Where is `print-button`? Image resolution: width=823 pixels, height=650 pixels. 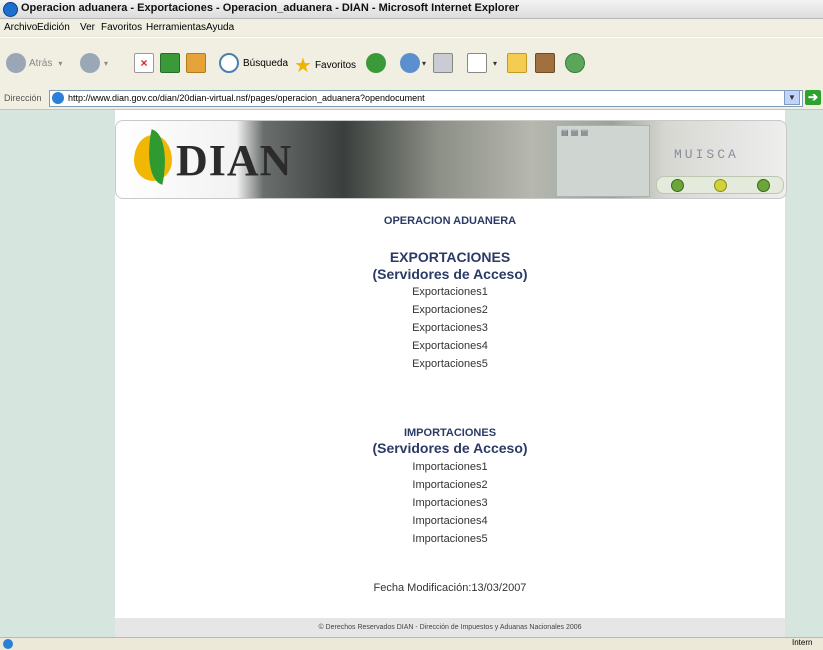
print-button is located at coordinates (443, 63).